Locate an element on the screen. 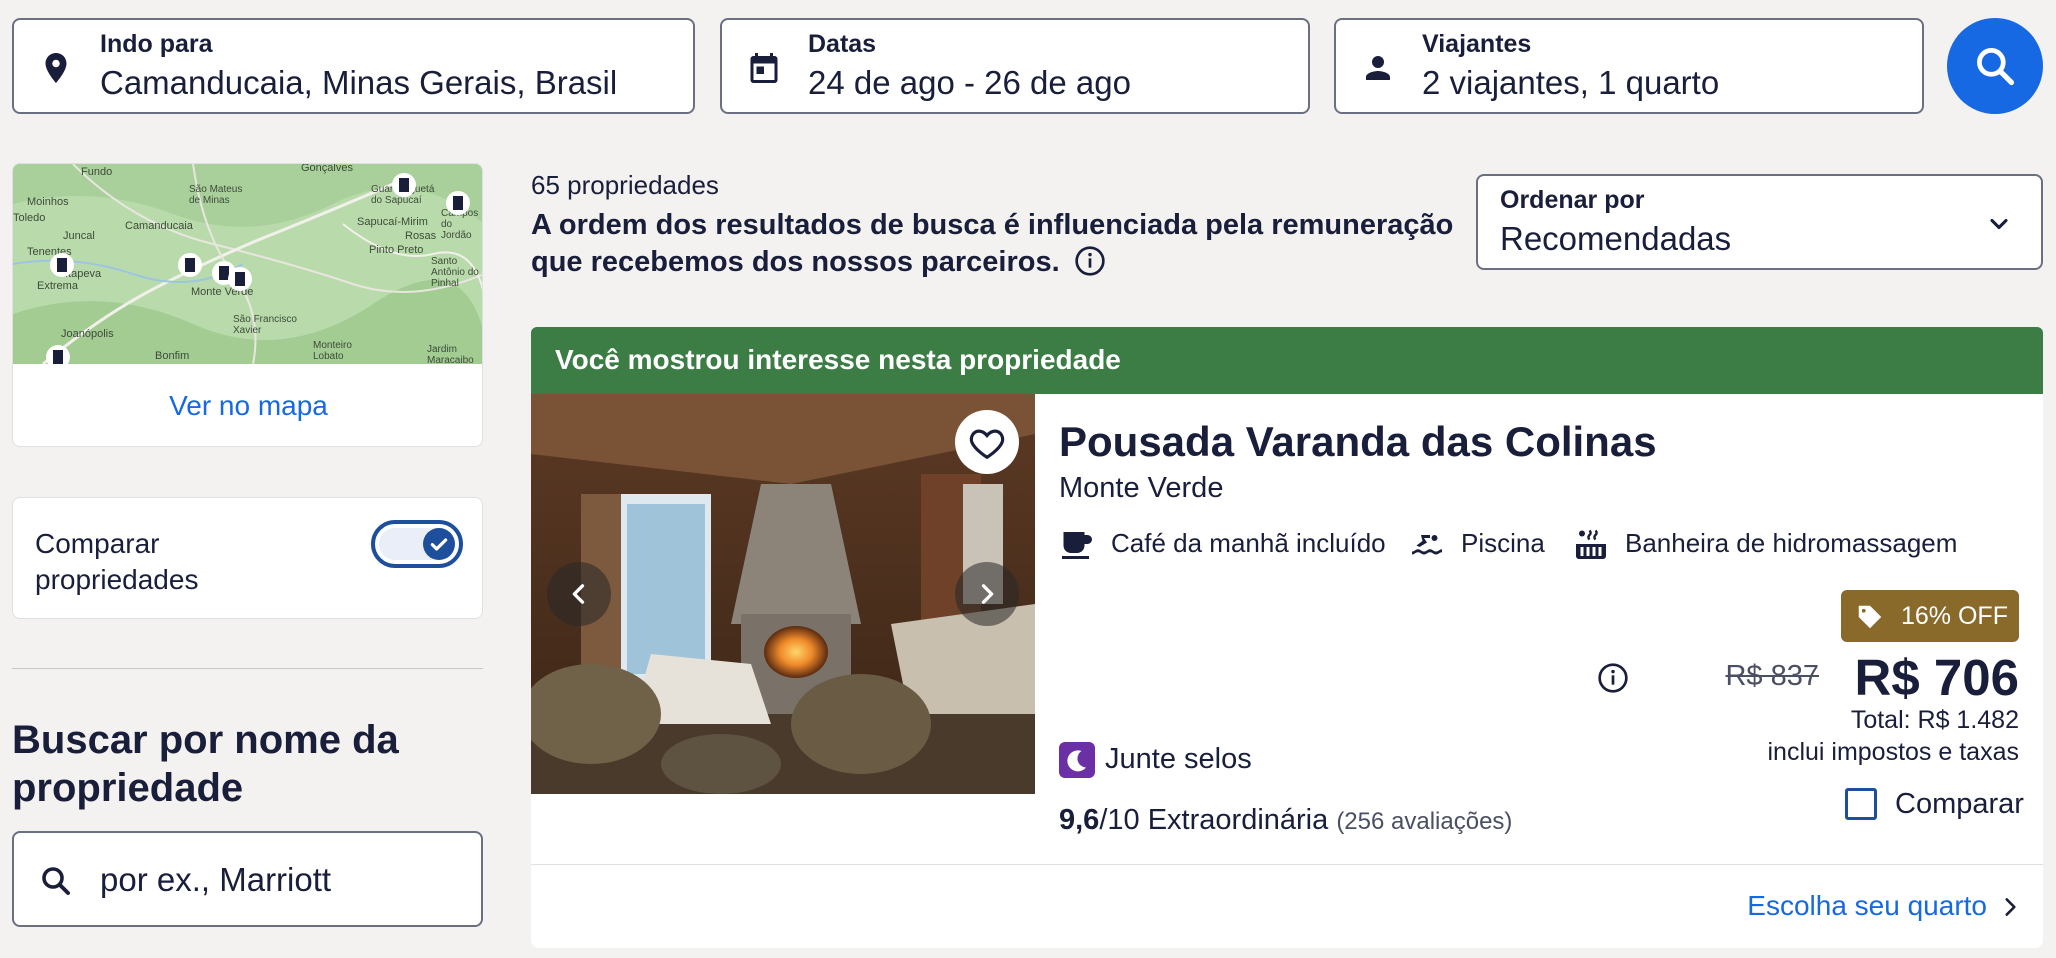 The width and height of the screenshot is (2056, 958). previous-photo-button is located at coordinates (579, 594).